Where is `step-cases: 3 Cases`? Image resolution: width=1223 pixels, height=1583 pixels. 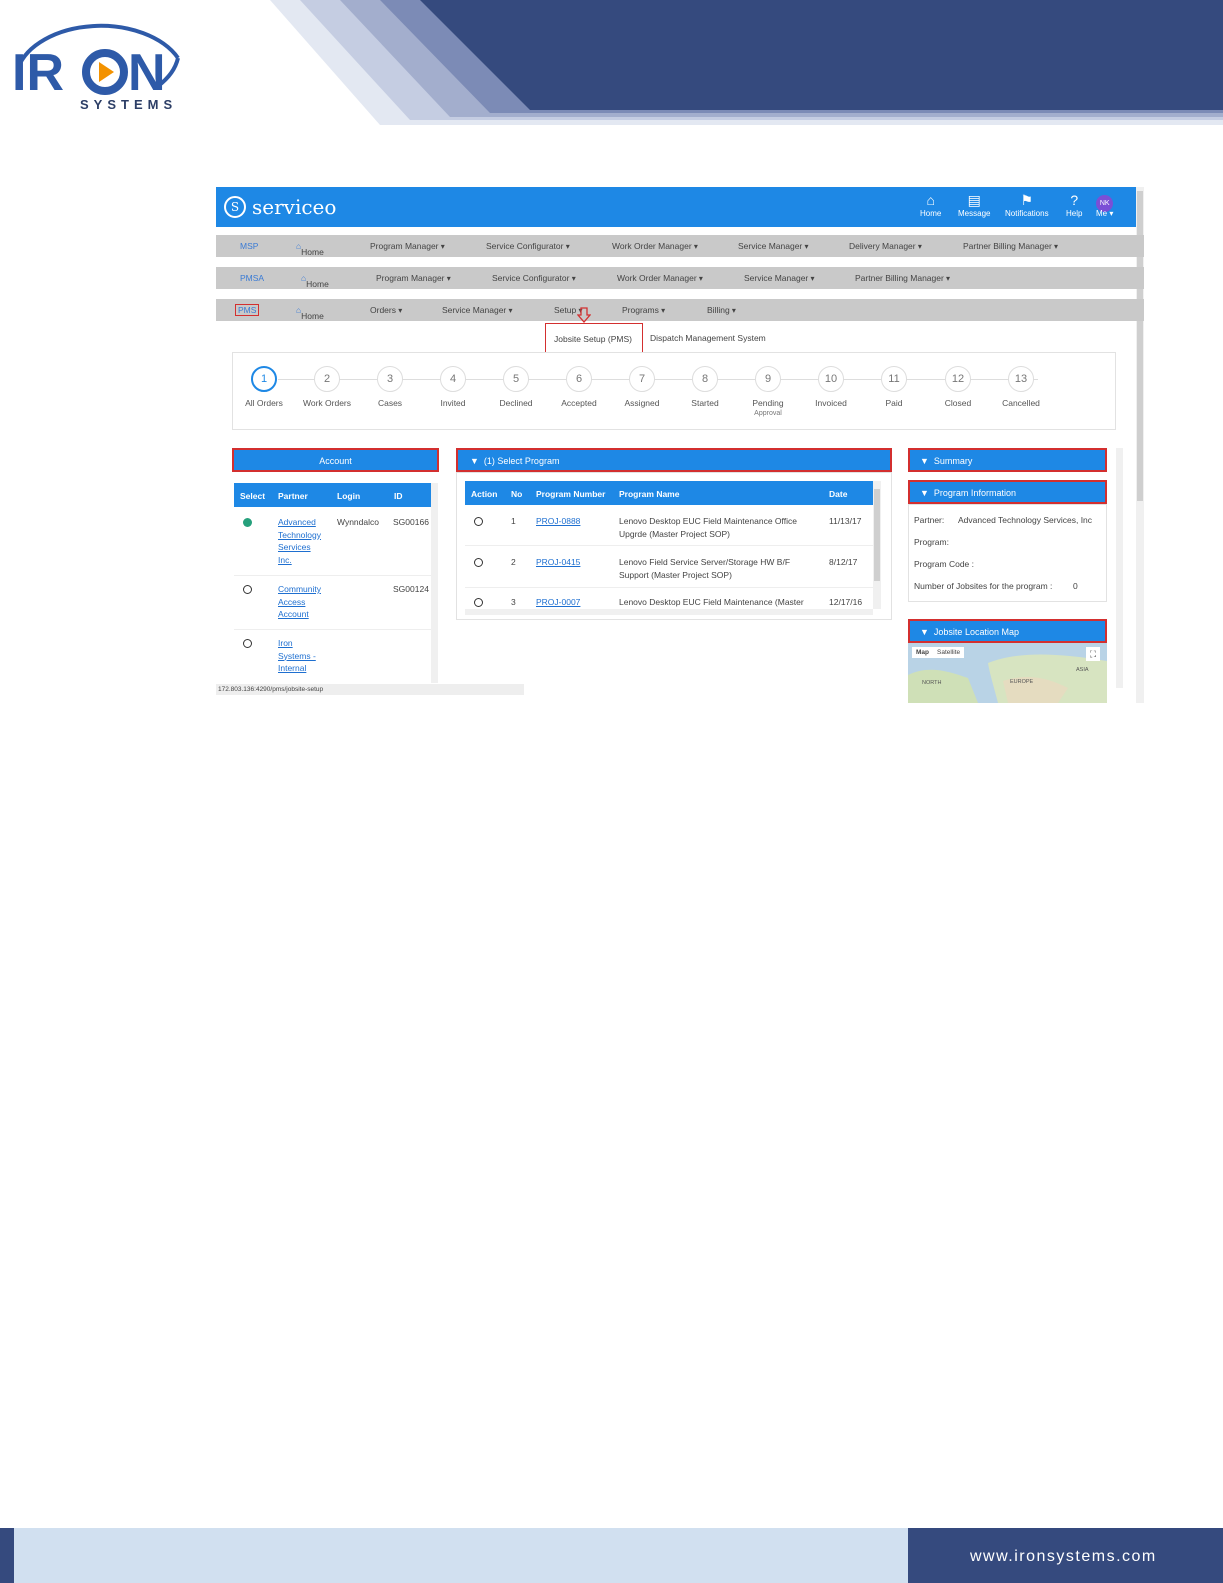 step-cases: 3 Cases is located at coordinates (390, 387).